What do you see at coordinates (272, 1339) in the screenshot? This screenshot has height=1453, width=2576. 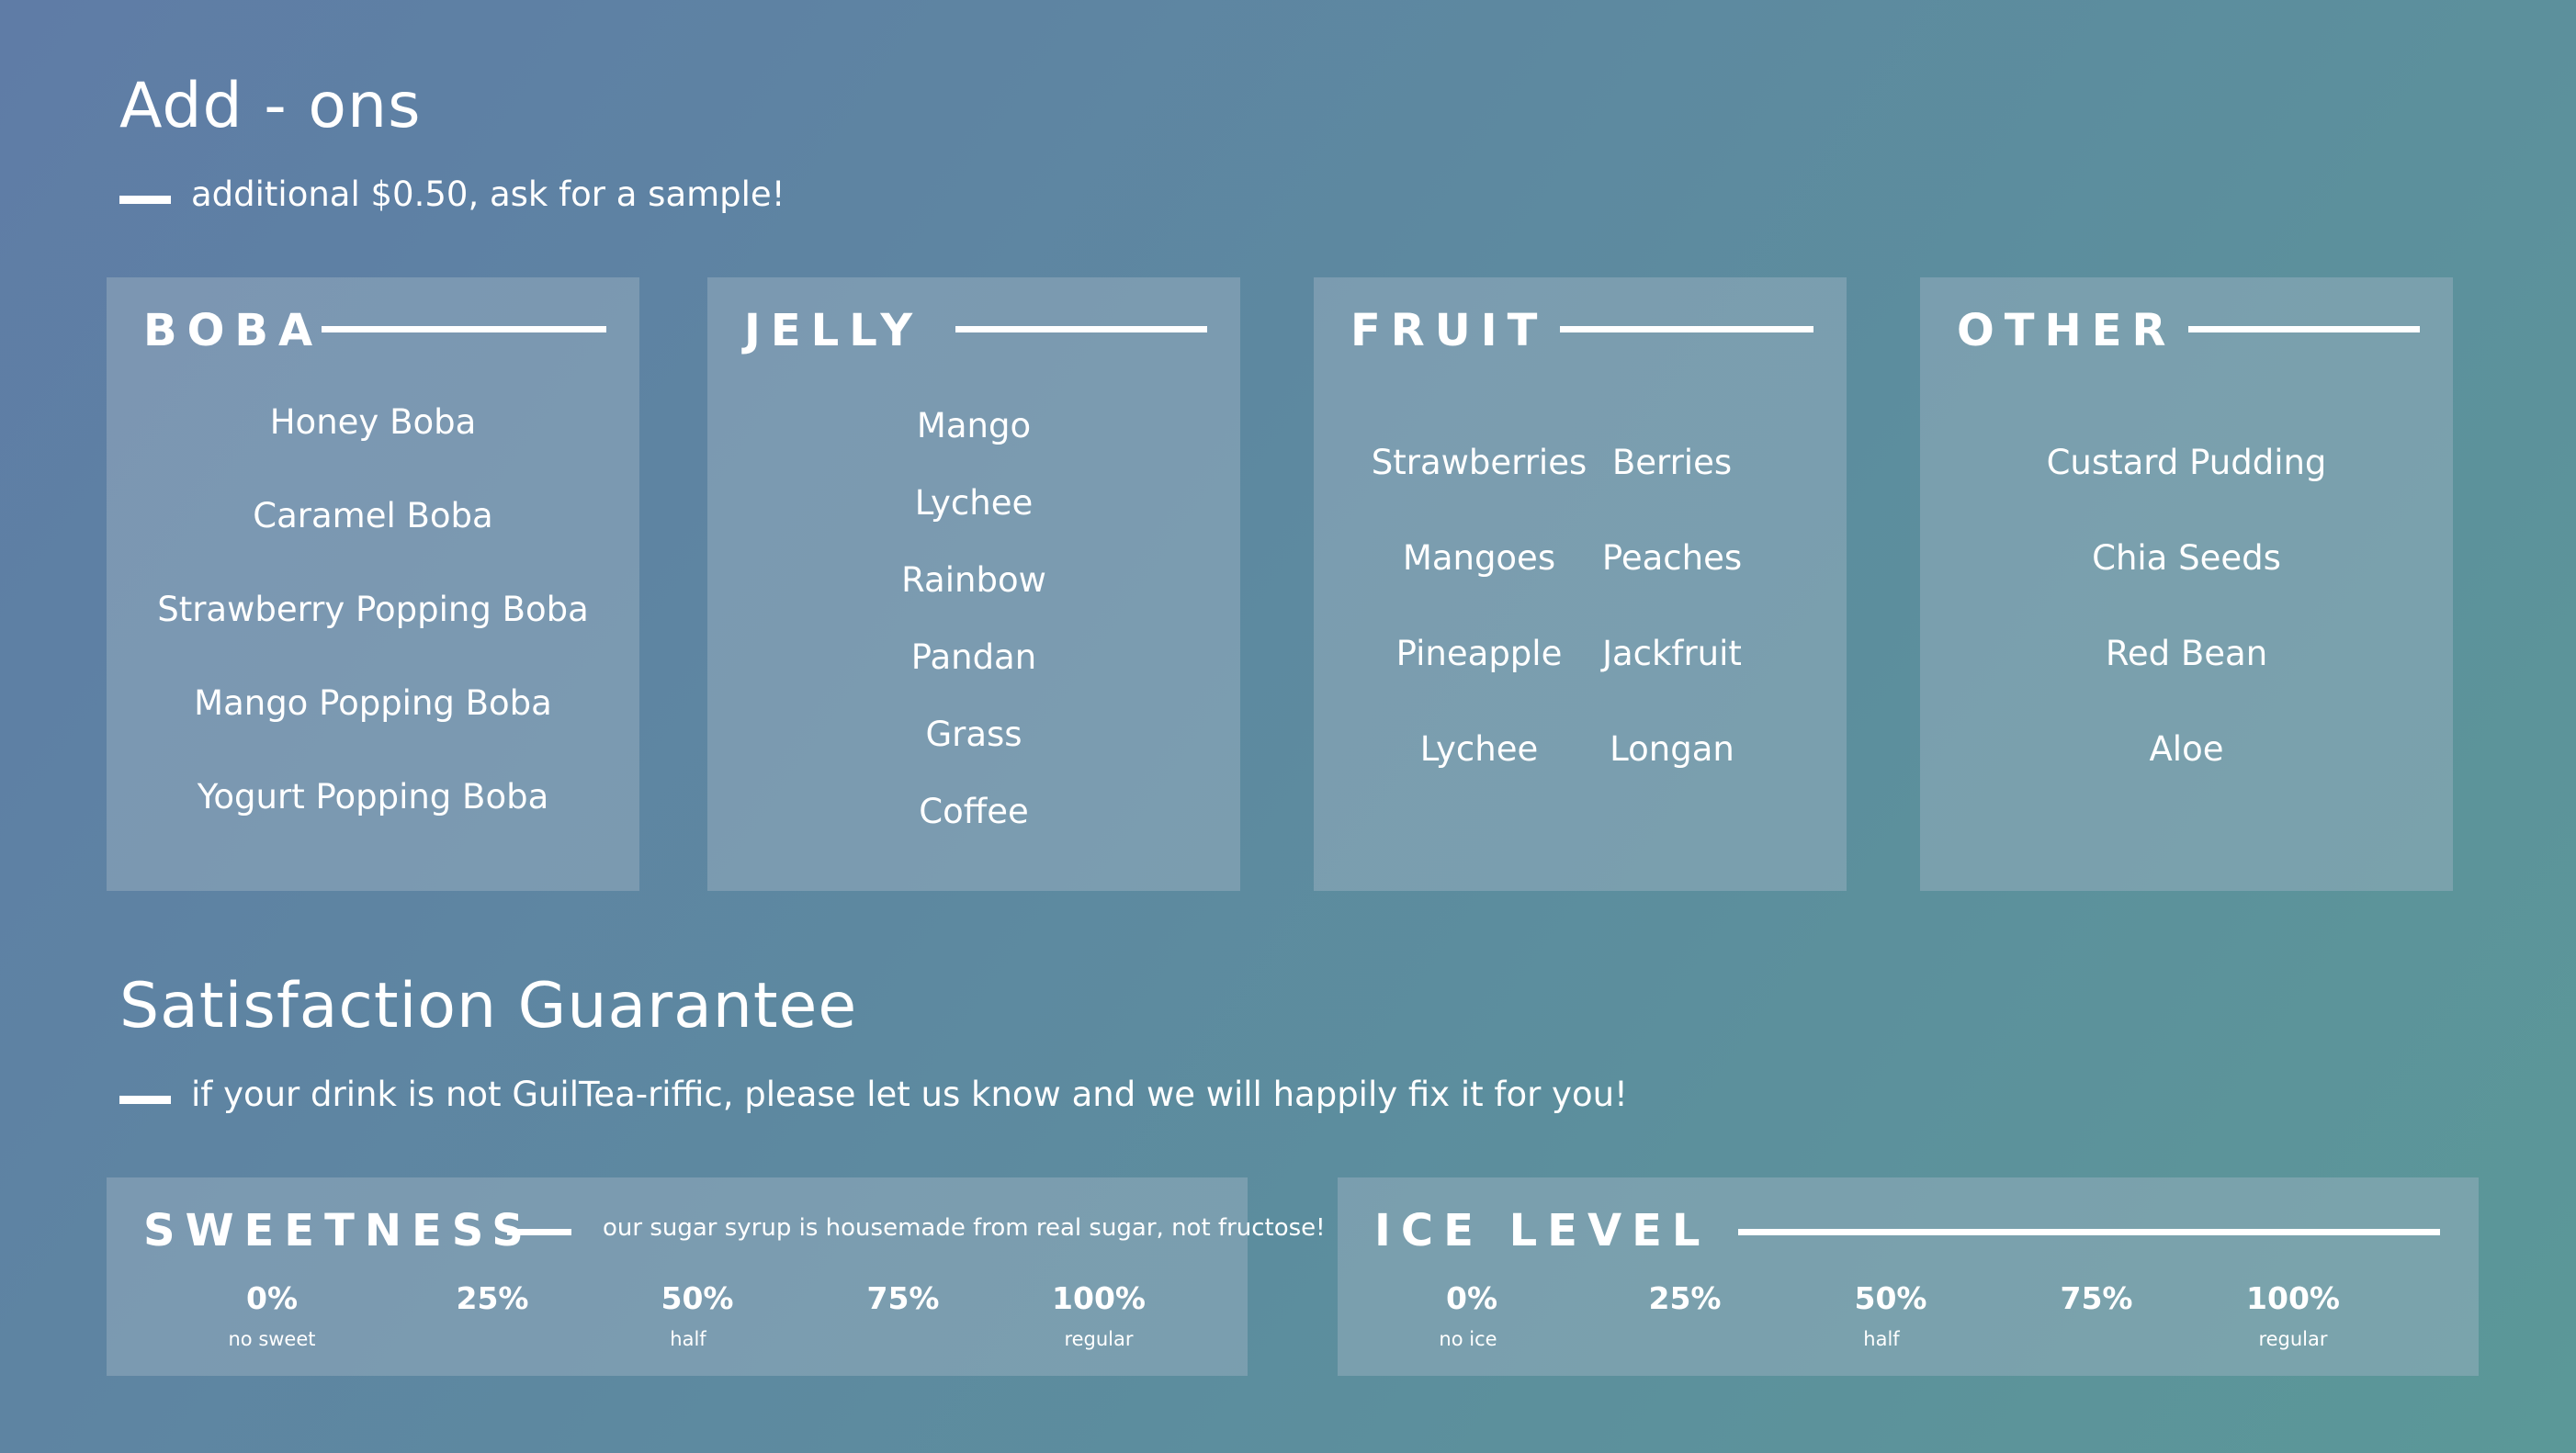 I see `sweetness-level-caption: no sweet` at bounding box center [272, 1339].